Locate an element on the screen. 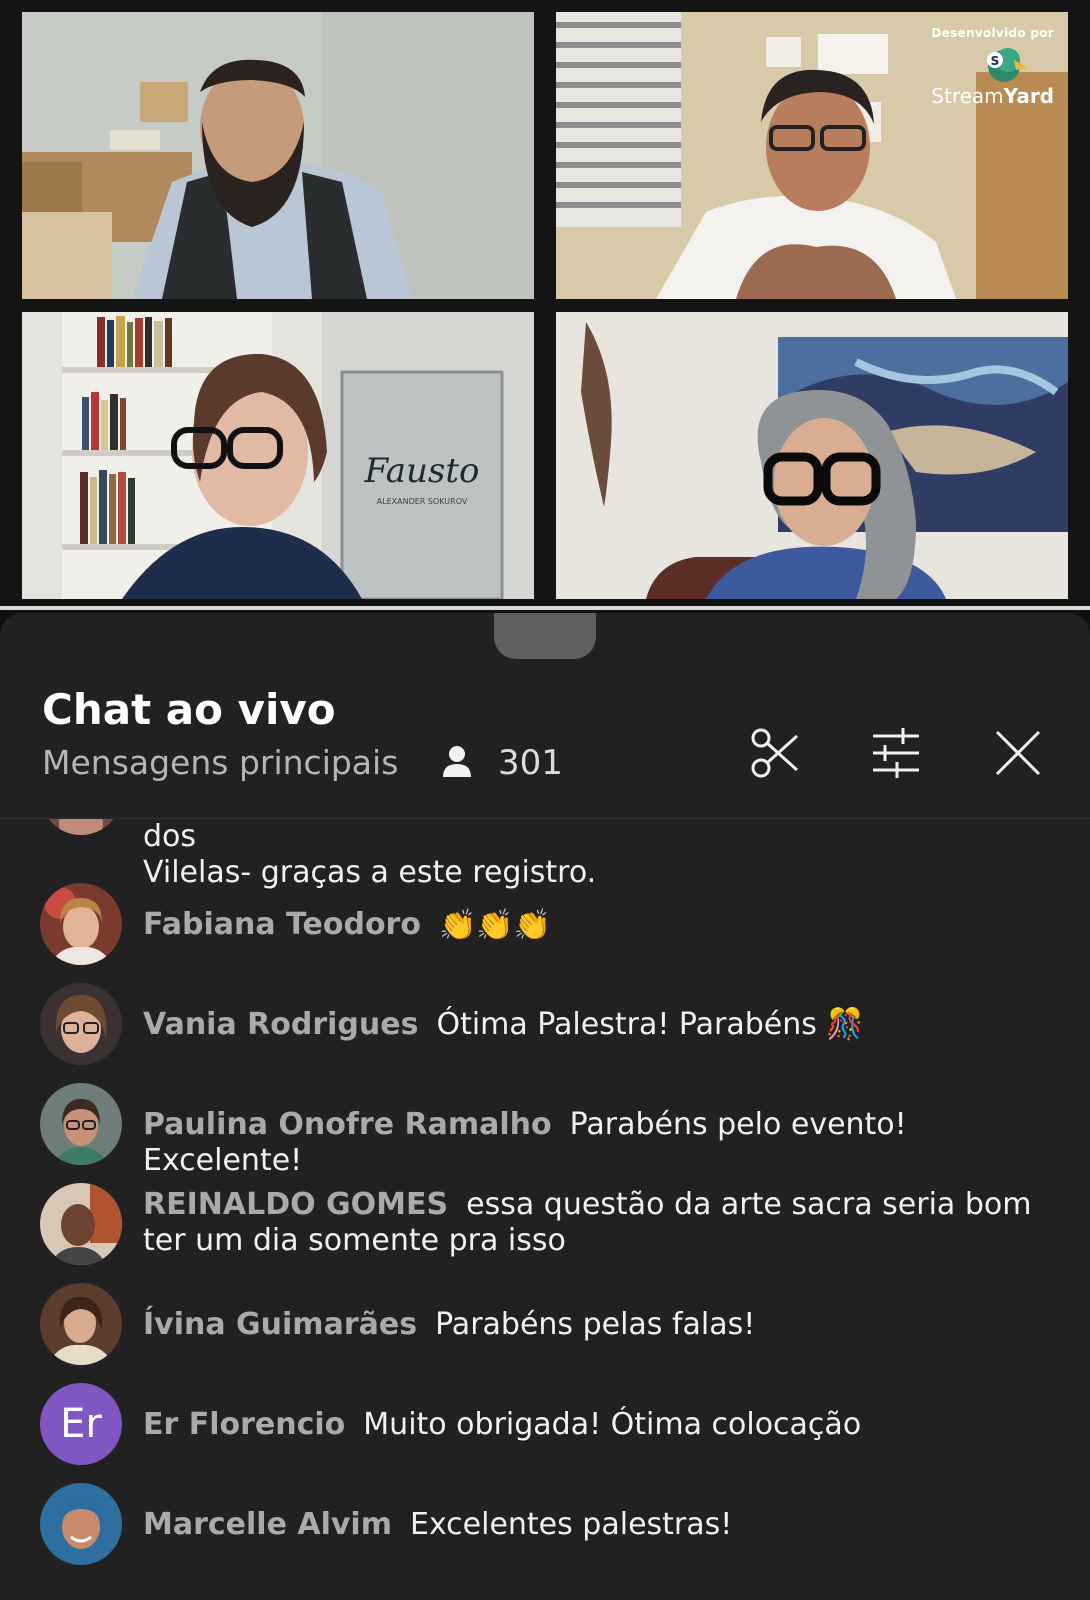  message-text: Ívina Guimarães Parabéns pelas falas! is located at coordinates (592, 1325).